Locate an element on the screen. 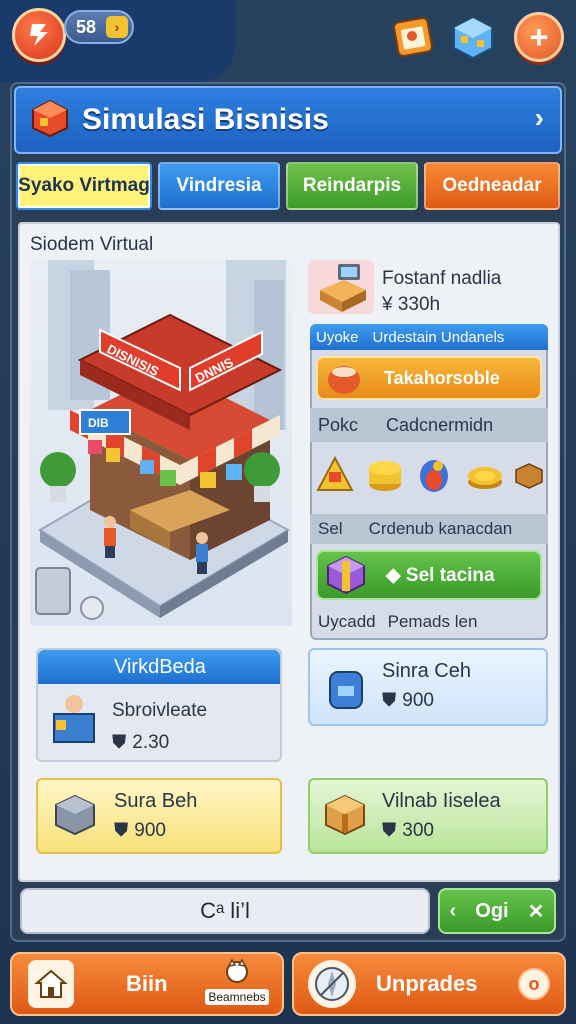 Image resolution: width=576 pixels, height=1024 pixels. parrot-icon is located at coordinates (435, 477).